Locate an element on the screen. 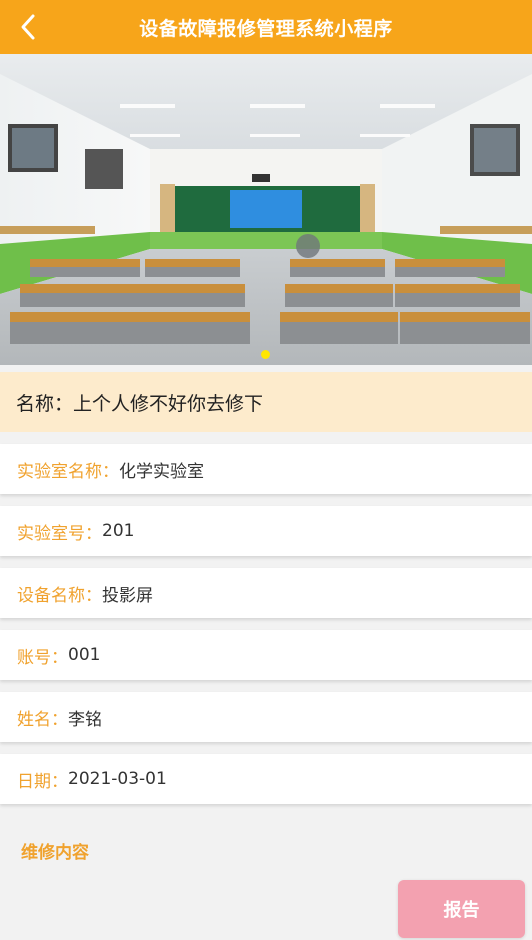  date-value: 2021-03-01 is located at coordinates (117, 779).